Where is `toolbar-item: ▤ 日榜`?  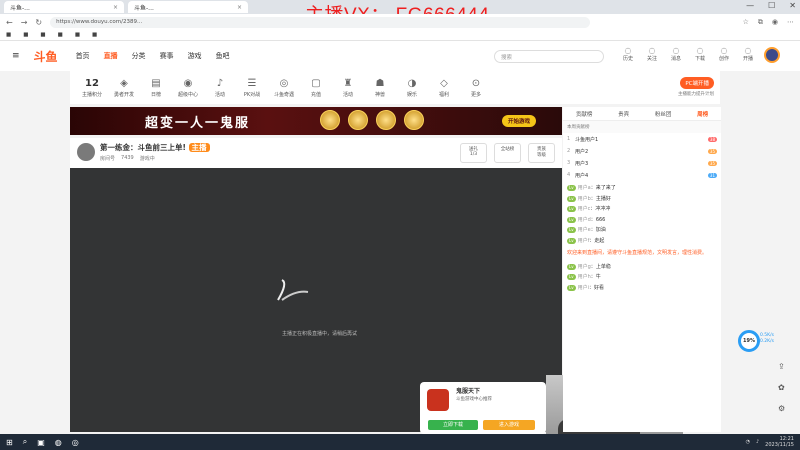 toolbar-item: ▤ 日榜 is located at coordinates (156, 88).